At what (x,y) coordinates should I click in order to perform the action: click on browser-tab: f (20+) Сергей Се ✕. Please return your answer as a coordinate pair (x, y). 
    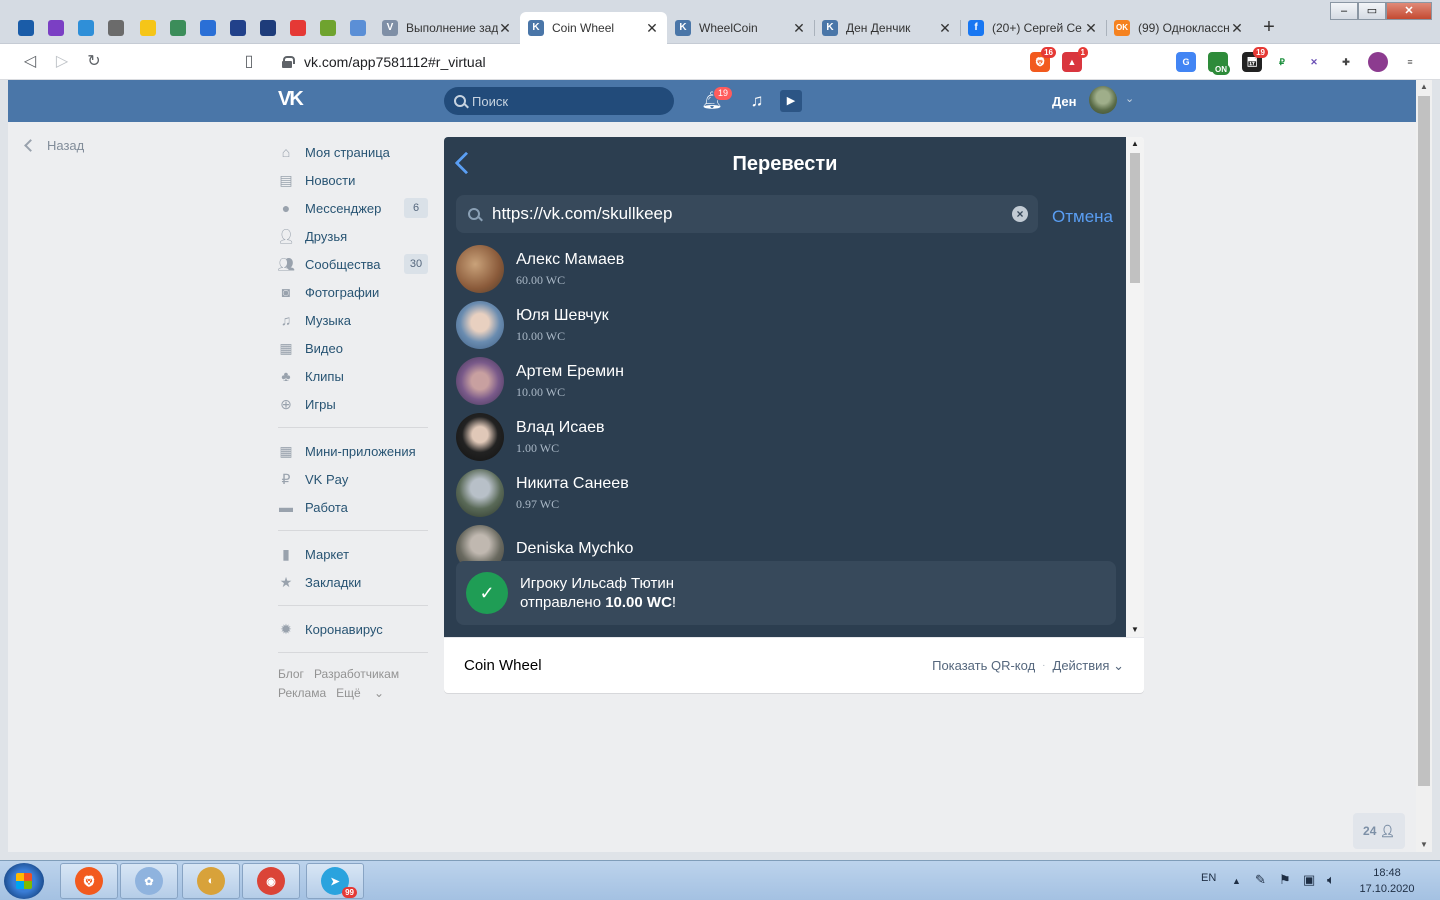
    Looking at the image, I should click on (1033, 28).